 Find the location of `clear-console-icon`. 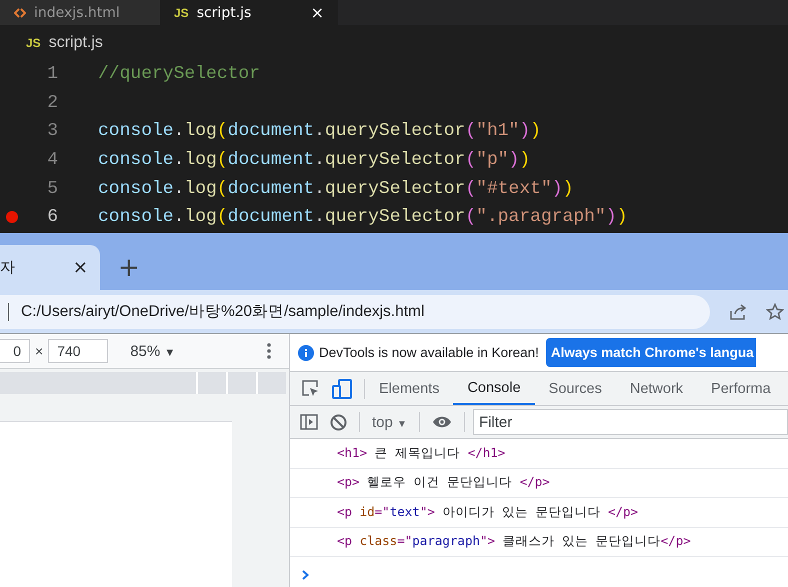

clear-console-icon is located at coordinates (338, 422).